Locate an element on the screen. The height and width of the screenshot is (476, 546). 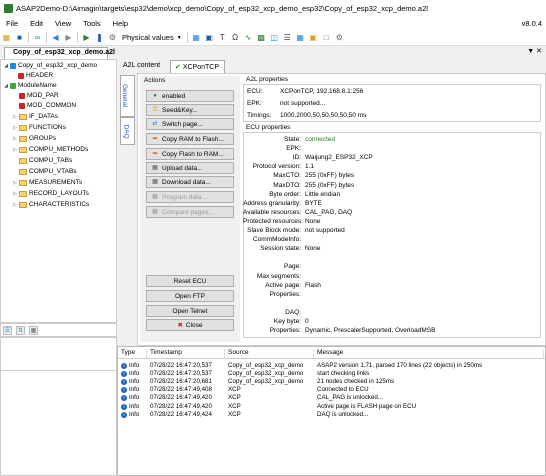
tree-item-functions: ▷ FUNCTIONs is located at coordinates (39, 127).